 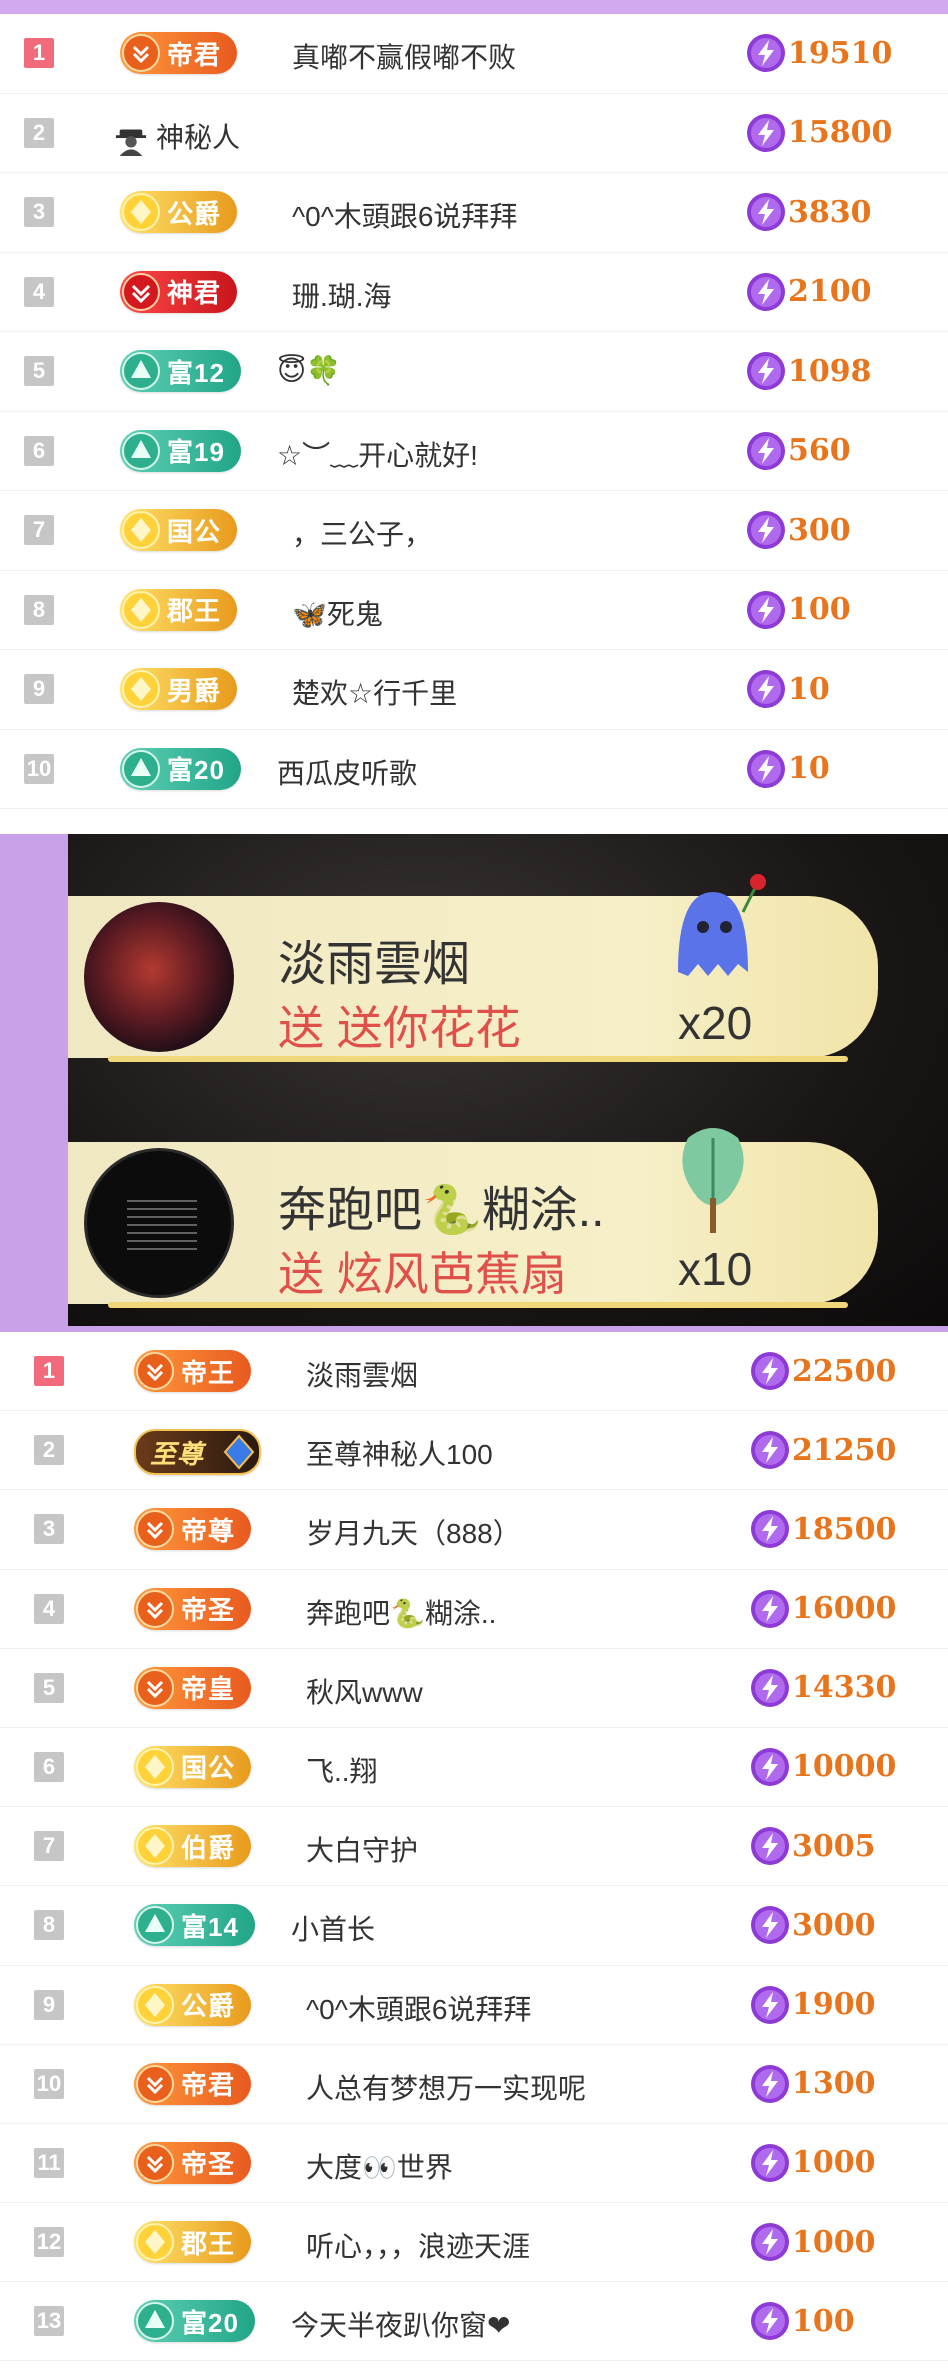 I want to click on user-name: 大度👀世界, so click(x=379, y=2166).